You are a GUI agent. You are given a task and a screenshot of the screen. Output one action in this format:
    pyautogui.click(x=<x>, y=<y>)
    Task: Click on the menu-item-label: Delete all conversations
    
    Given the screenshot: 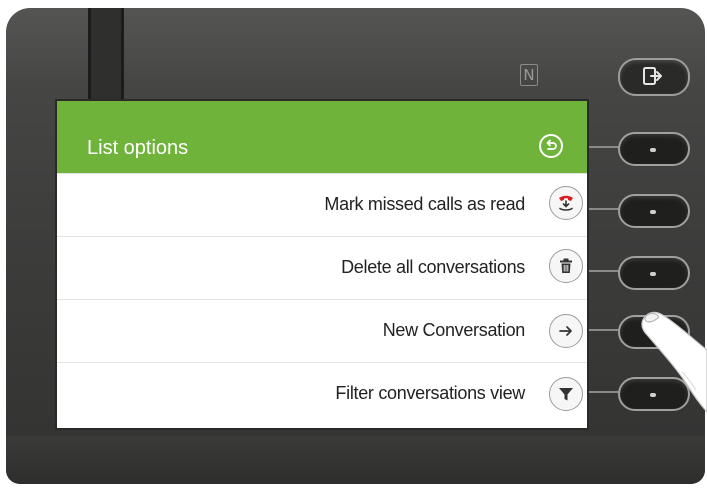 What is the action you would take?
    pyautogui.click(x=433, y=267)
    